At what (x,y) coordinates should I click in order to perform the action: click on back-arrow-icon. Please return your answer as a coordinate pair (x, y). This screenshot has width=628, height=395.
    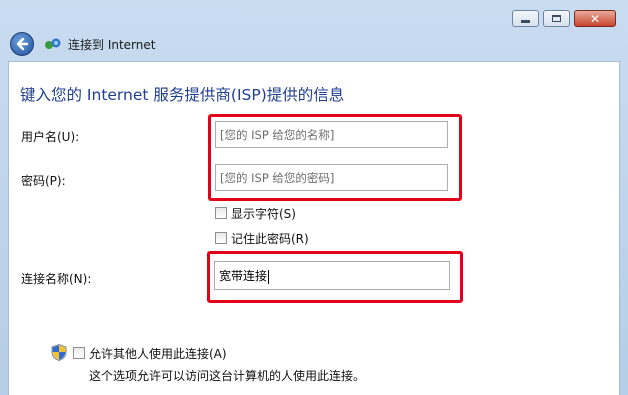
    Looking at the image, I should click on (22, 44).